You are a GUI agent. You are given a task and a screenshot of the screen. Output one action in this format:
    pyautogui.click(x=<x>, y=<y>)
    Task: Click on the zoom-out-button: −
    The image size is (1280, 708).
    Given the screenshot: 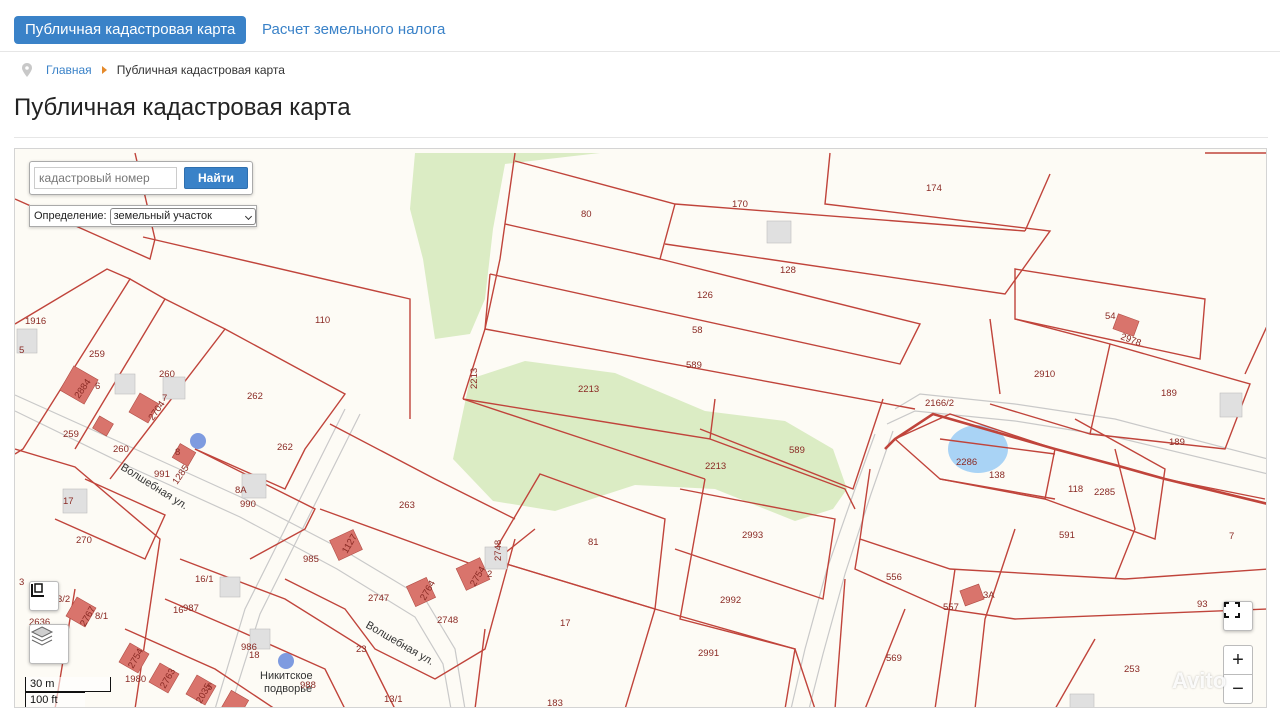 What is the action you would take?
    pyautogui.click(x=1238, y=689)
    